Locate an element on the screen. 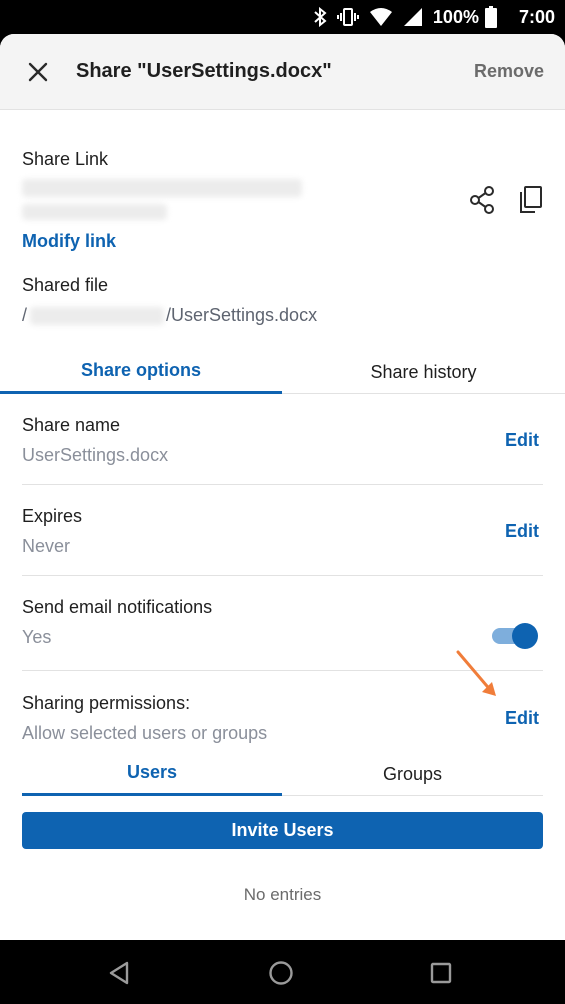 The width and height of the screenshot is (565, 1004). signal-icon is located at coordinates (413, 17).